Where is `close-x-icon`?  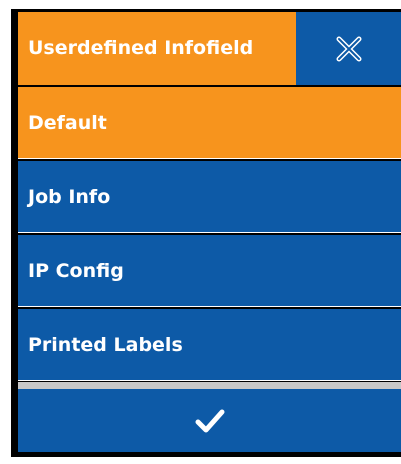
close-x-icon is located at coordinates (348, 48).